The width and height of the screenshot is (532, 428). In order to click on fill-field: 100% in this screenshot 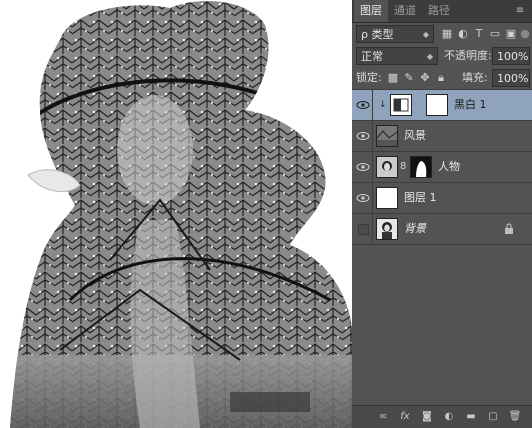, I will do `click(511, 78)`.